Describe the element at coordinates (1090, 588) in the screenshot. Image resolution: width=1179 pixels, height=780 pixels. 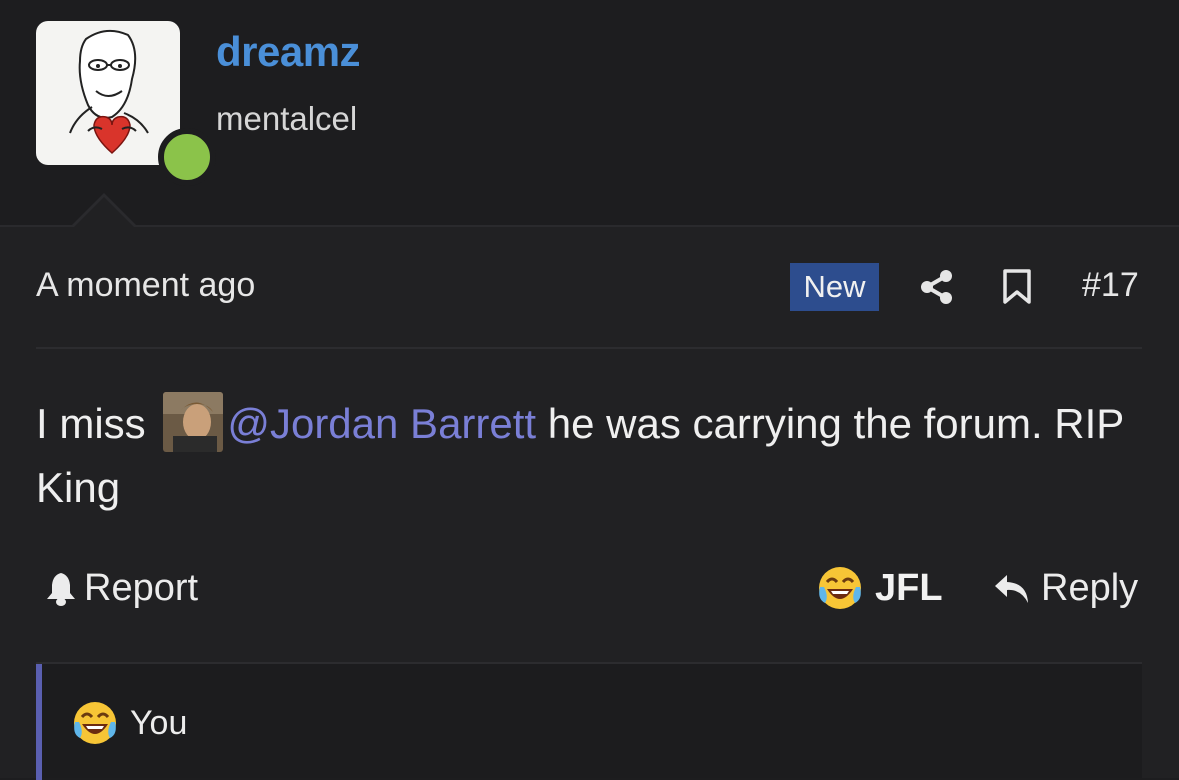
I see `reply-label: Reply` at that location.